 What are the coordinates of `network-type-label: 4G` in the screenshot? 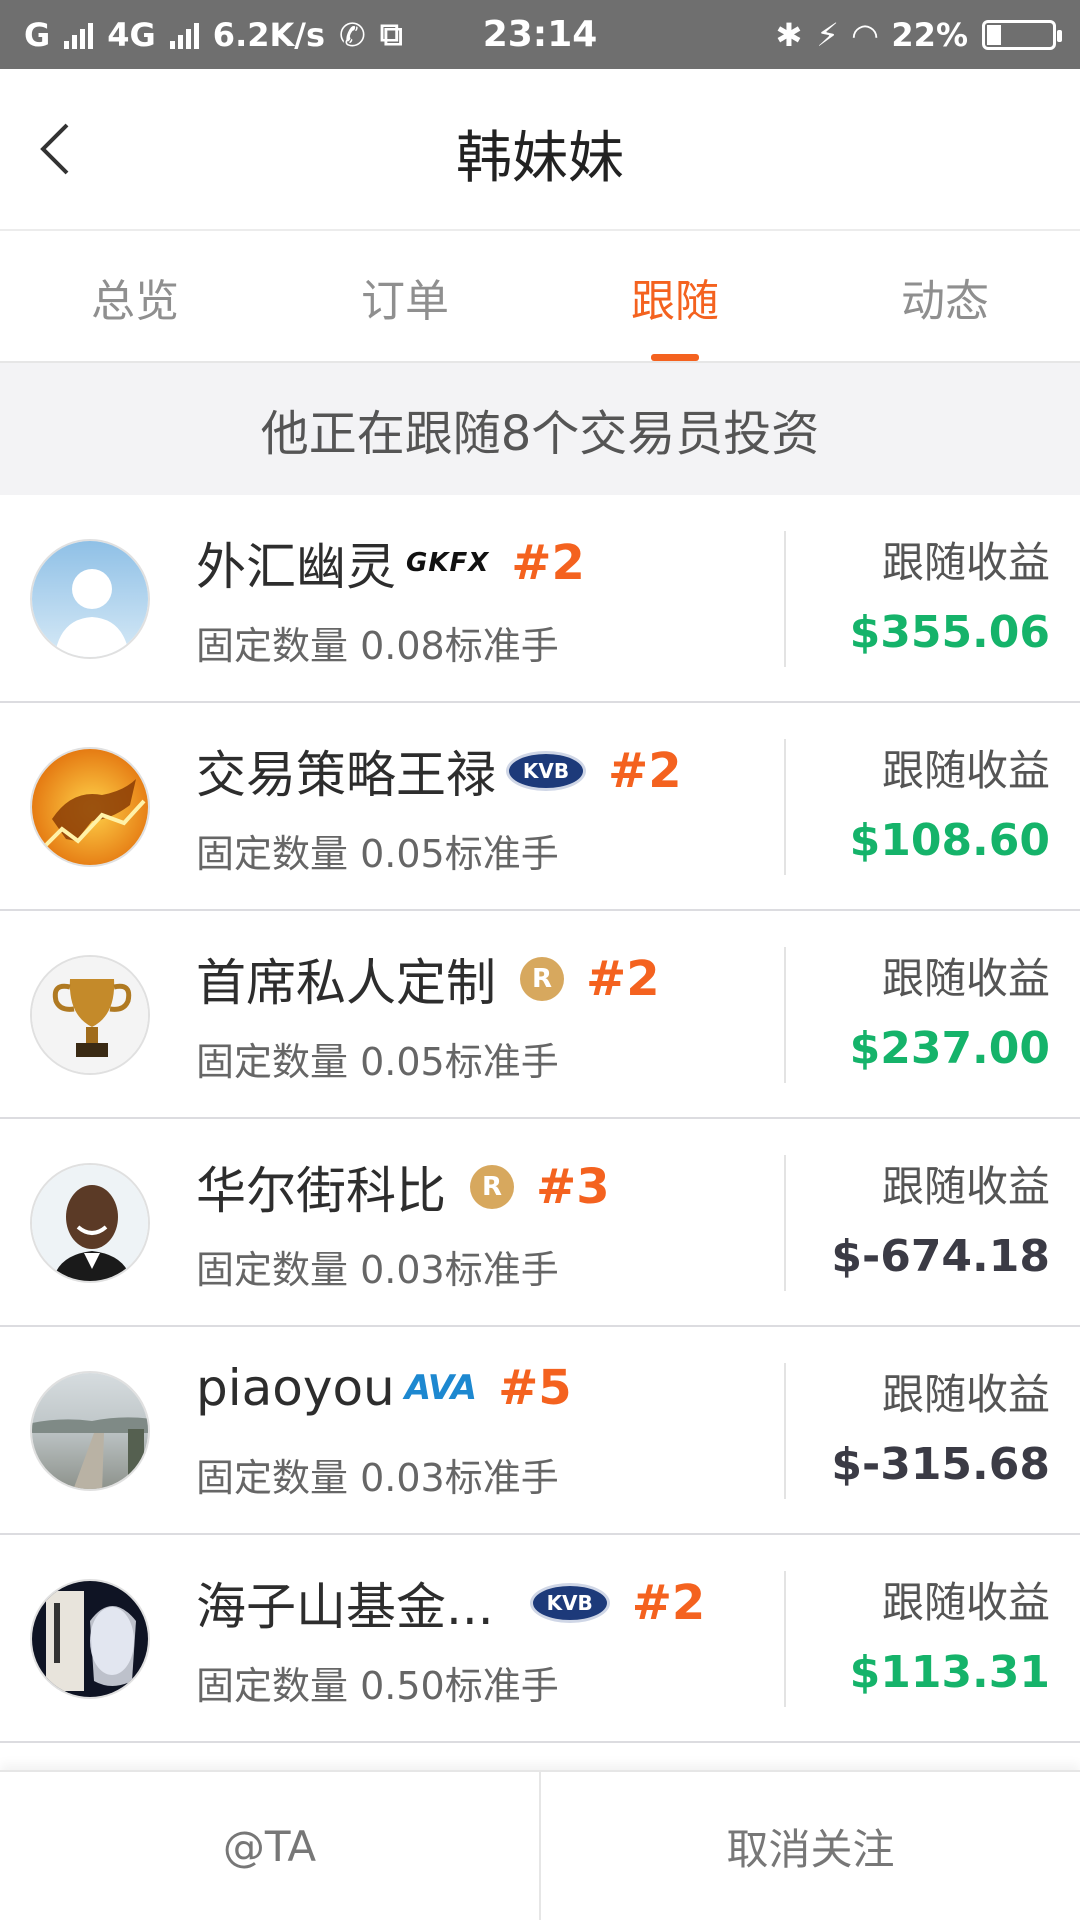 It's located at (131, 34).